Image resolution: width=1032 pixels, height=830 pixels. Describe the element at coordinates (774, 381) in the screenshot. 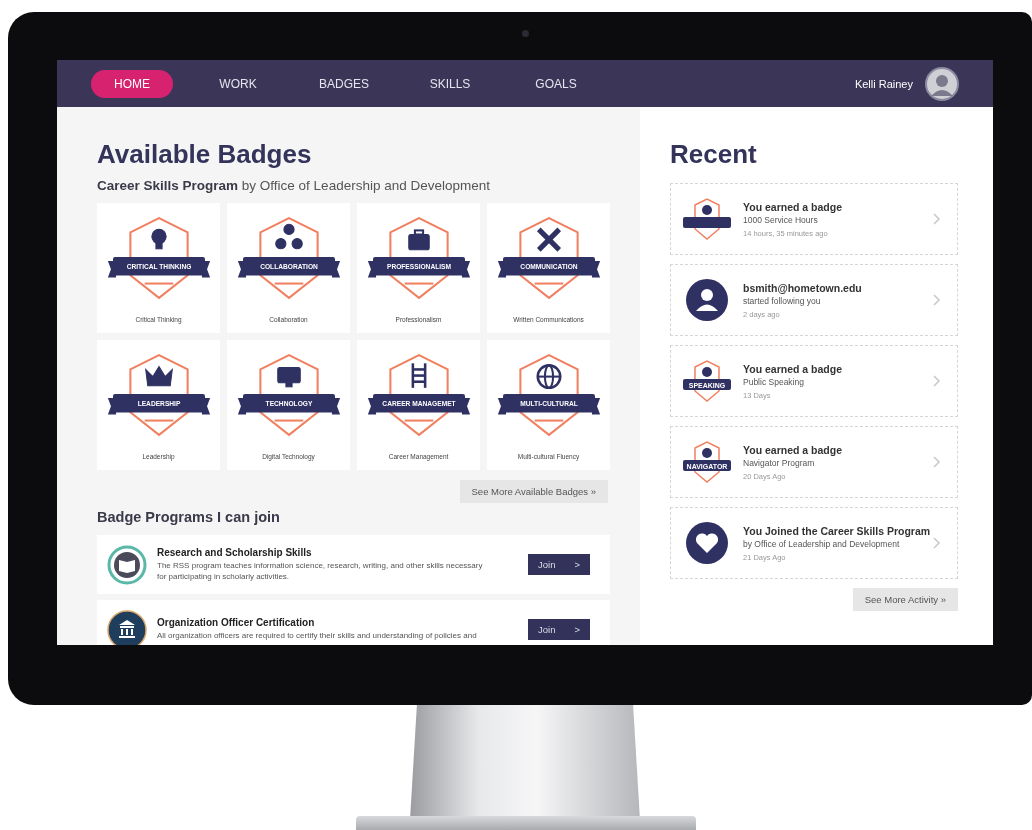

I see `activity-detail: Public Speaking` at that location.